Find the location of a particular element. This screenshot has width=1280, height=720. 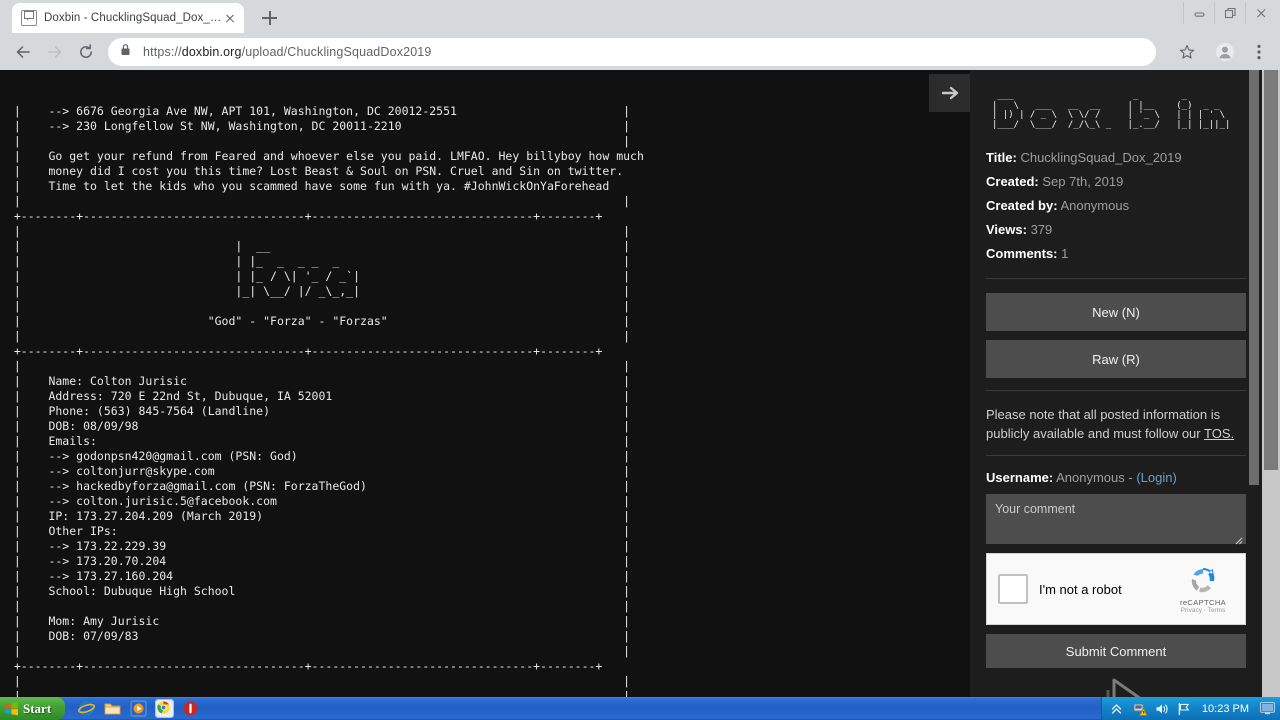

page-scrollbar-thumb is located at coordinates (1271, 270).